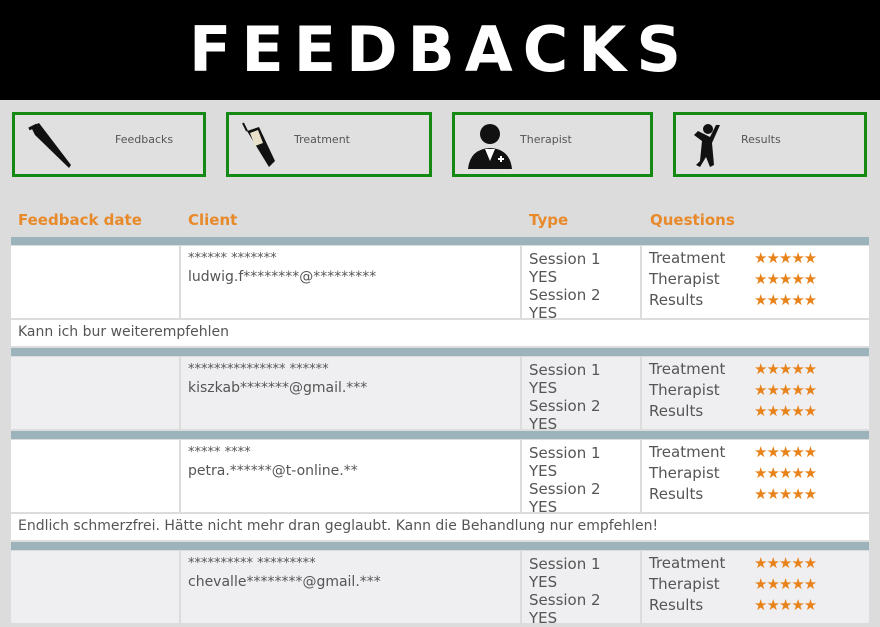 This screenshot has height=627, width=880. I want to click on nav-results: Results, so click(770, 144).